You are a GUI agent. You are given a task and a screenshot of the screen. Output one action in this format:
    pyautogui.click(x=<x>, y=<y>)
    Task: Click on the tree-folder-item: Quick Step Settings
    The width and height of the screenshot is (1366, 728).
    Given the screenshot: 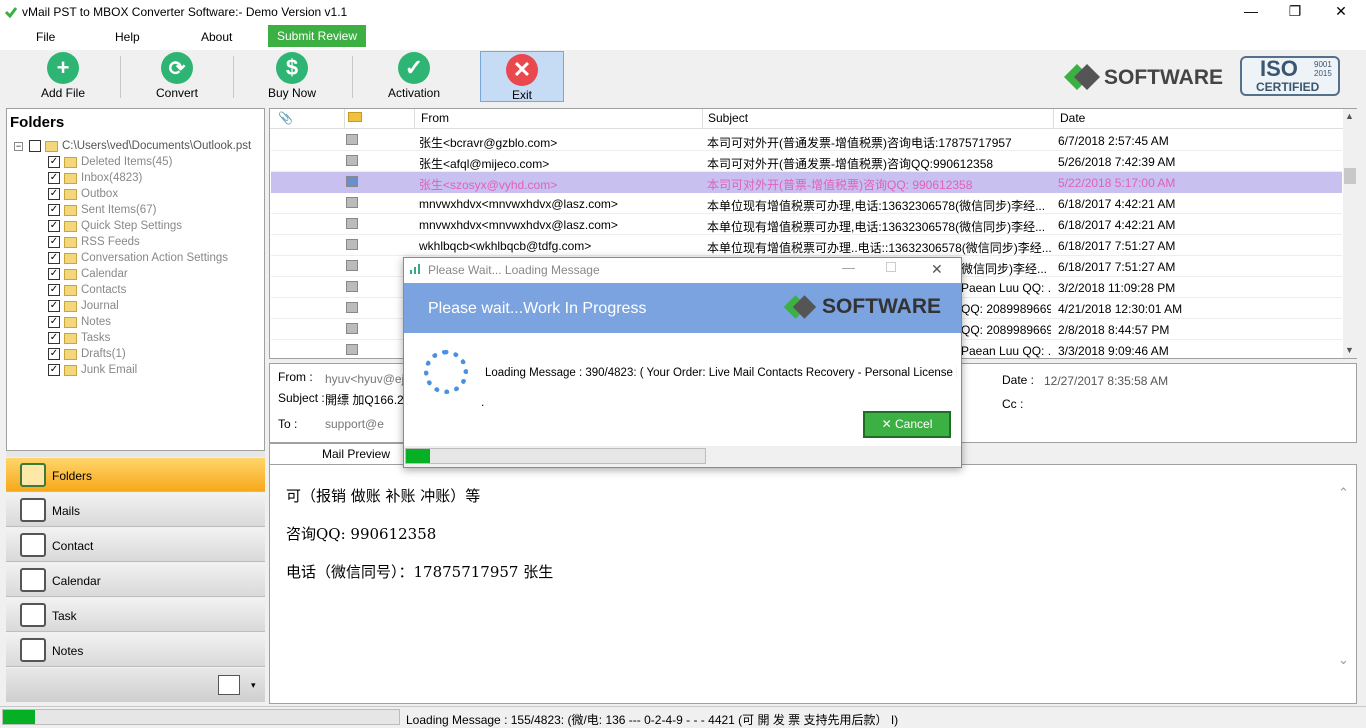 What is the action you would take?
    pyautogui.click(x=131, y=226)
    